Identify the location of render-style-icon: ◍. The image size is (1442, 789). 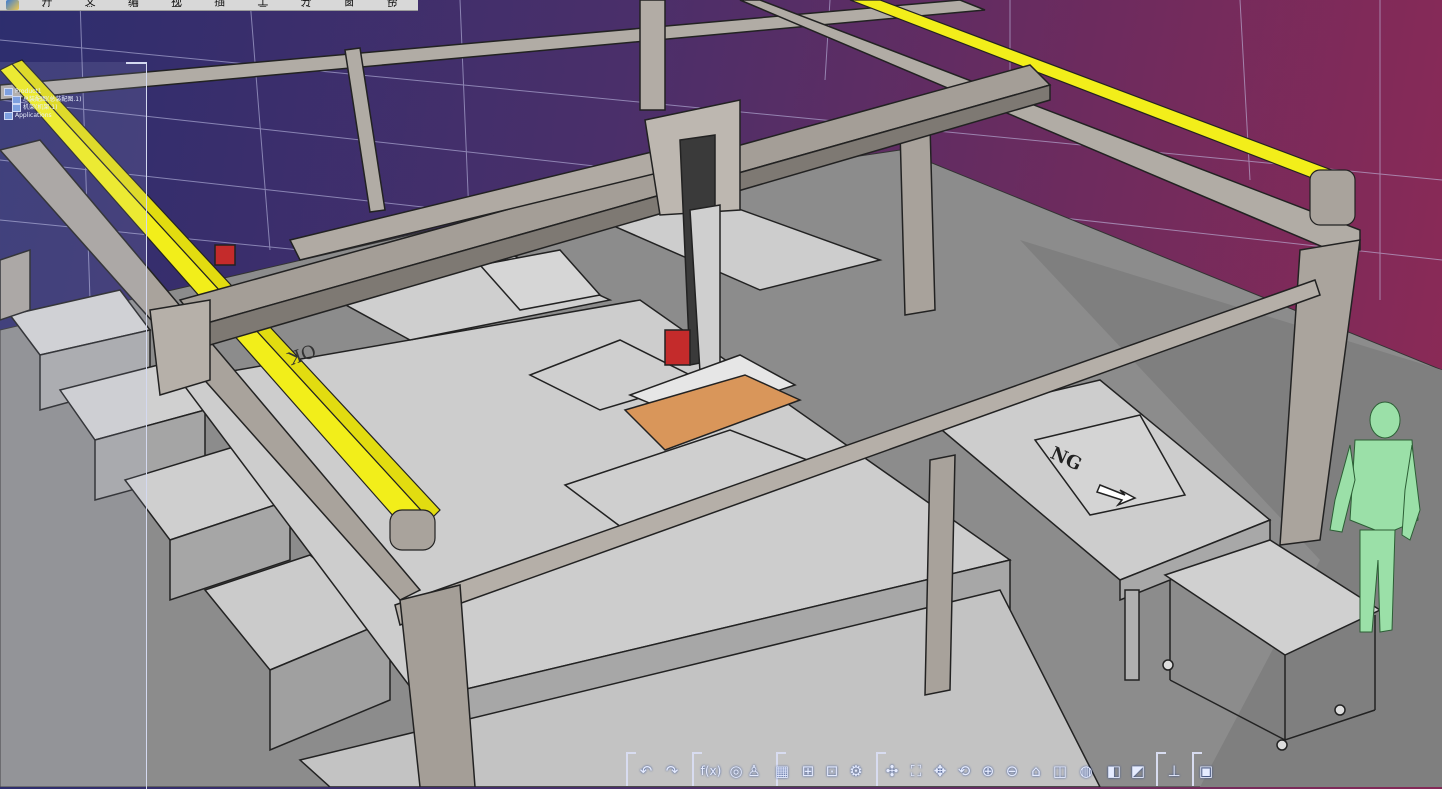
(1086, 771).